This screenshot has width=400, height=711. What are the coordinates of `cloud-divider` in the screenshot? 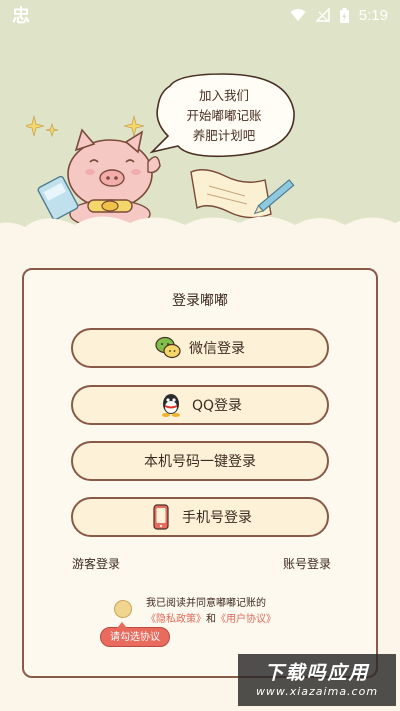 It's located at (200, 245).